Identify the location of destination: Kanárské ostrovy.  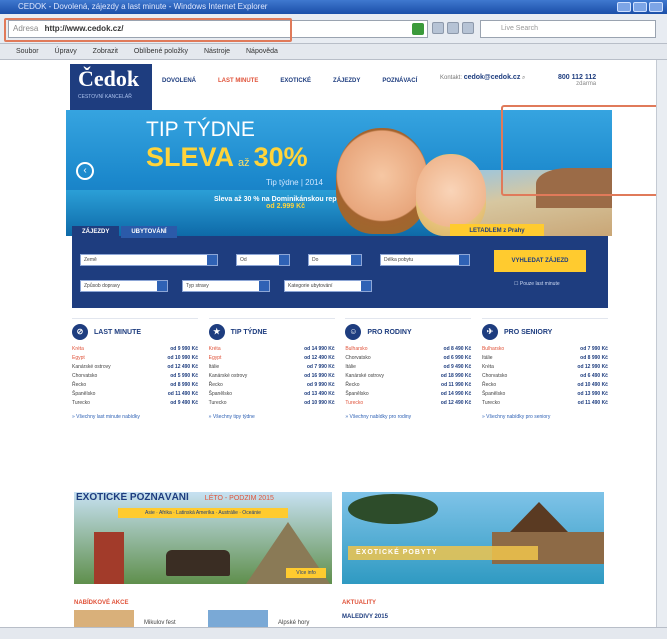
(364, 376).